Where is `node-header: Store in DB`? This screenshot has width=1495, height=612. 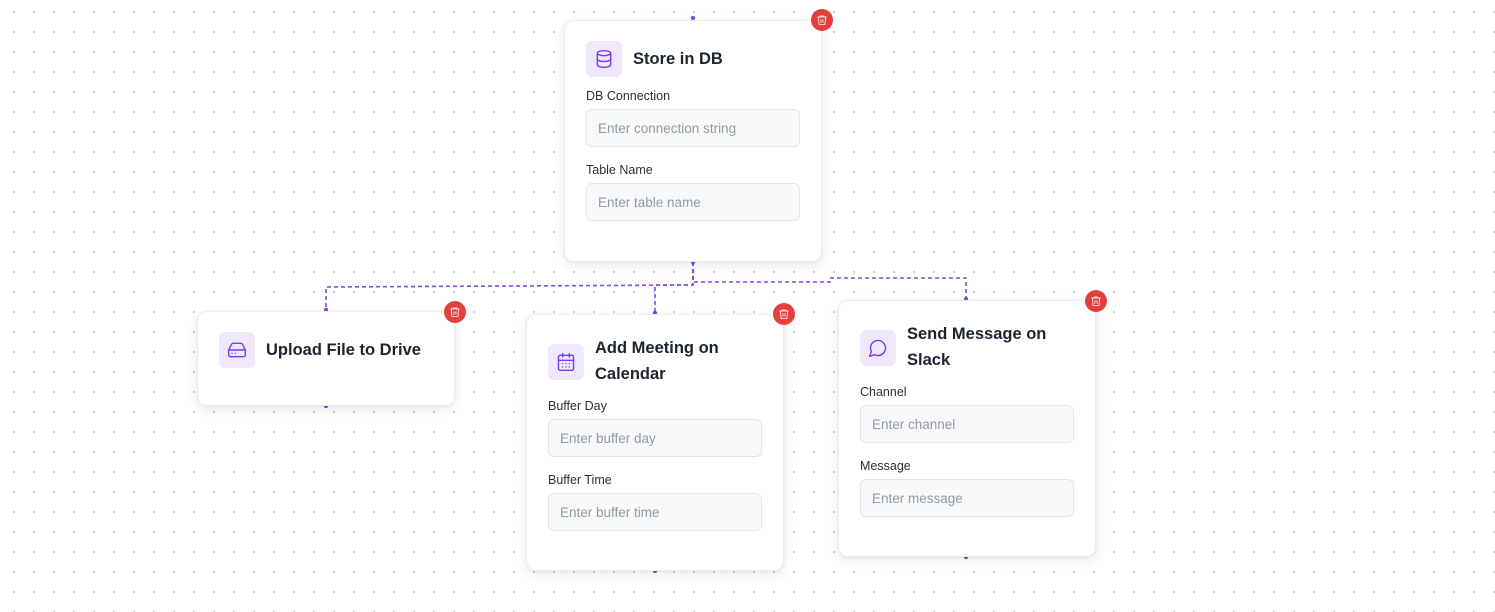 node-header: Store in DB is located at coordinates (693, 59).